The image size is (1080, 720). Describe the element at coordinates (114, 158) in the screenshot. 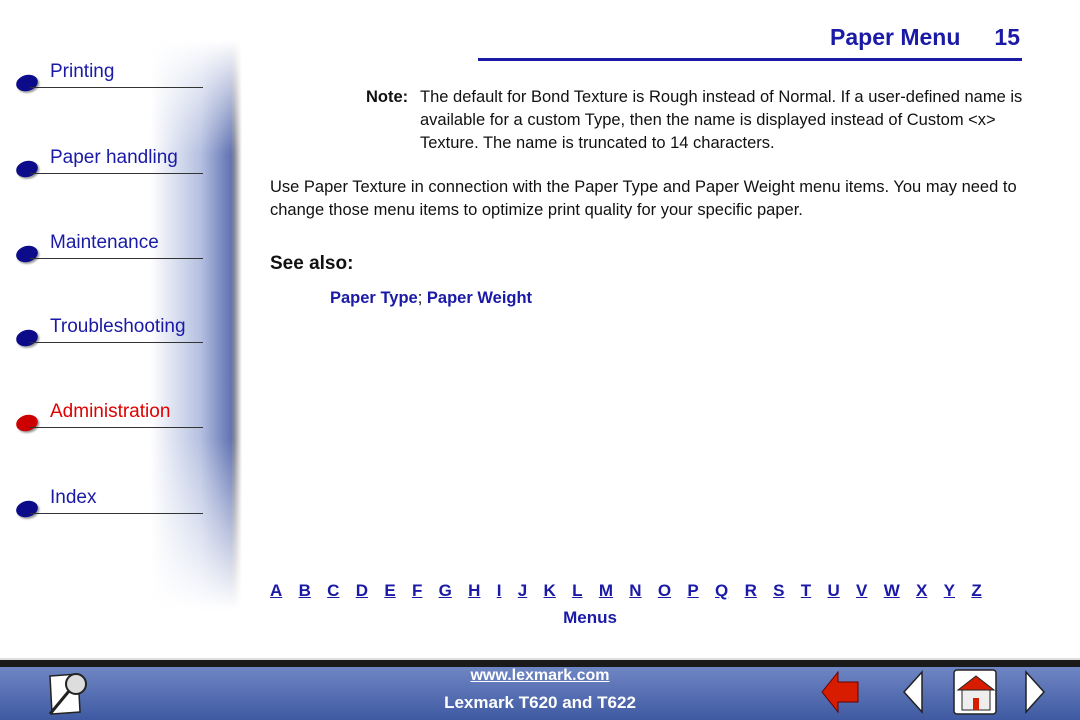

I see `sidebar-item-label: Paper handling` at that location.